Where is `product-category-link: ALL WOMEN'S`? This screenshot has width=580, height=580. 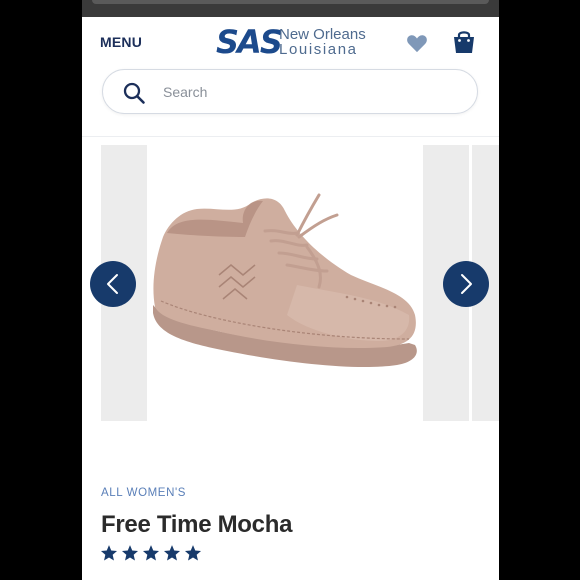 product-category-link: ALL WOMEN'S is located at coordinates (143, 493).